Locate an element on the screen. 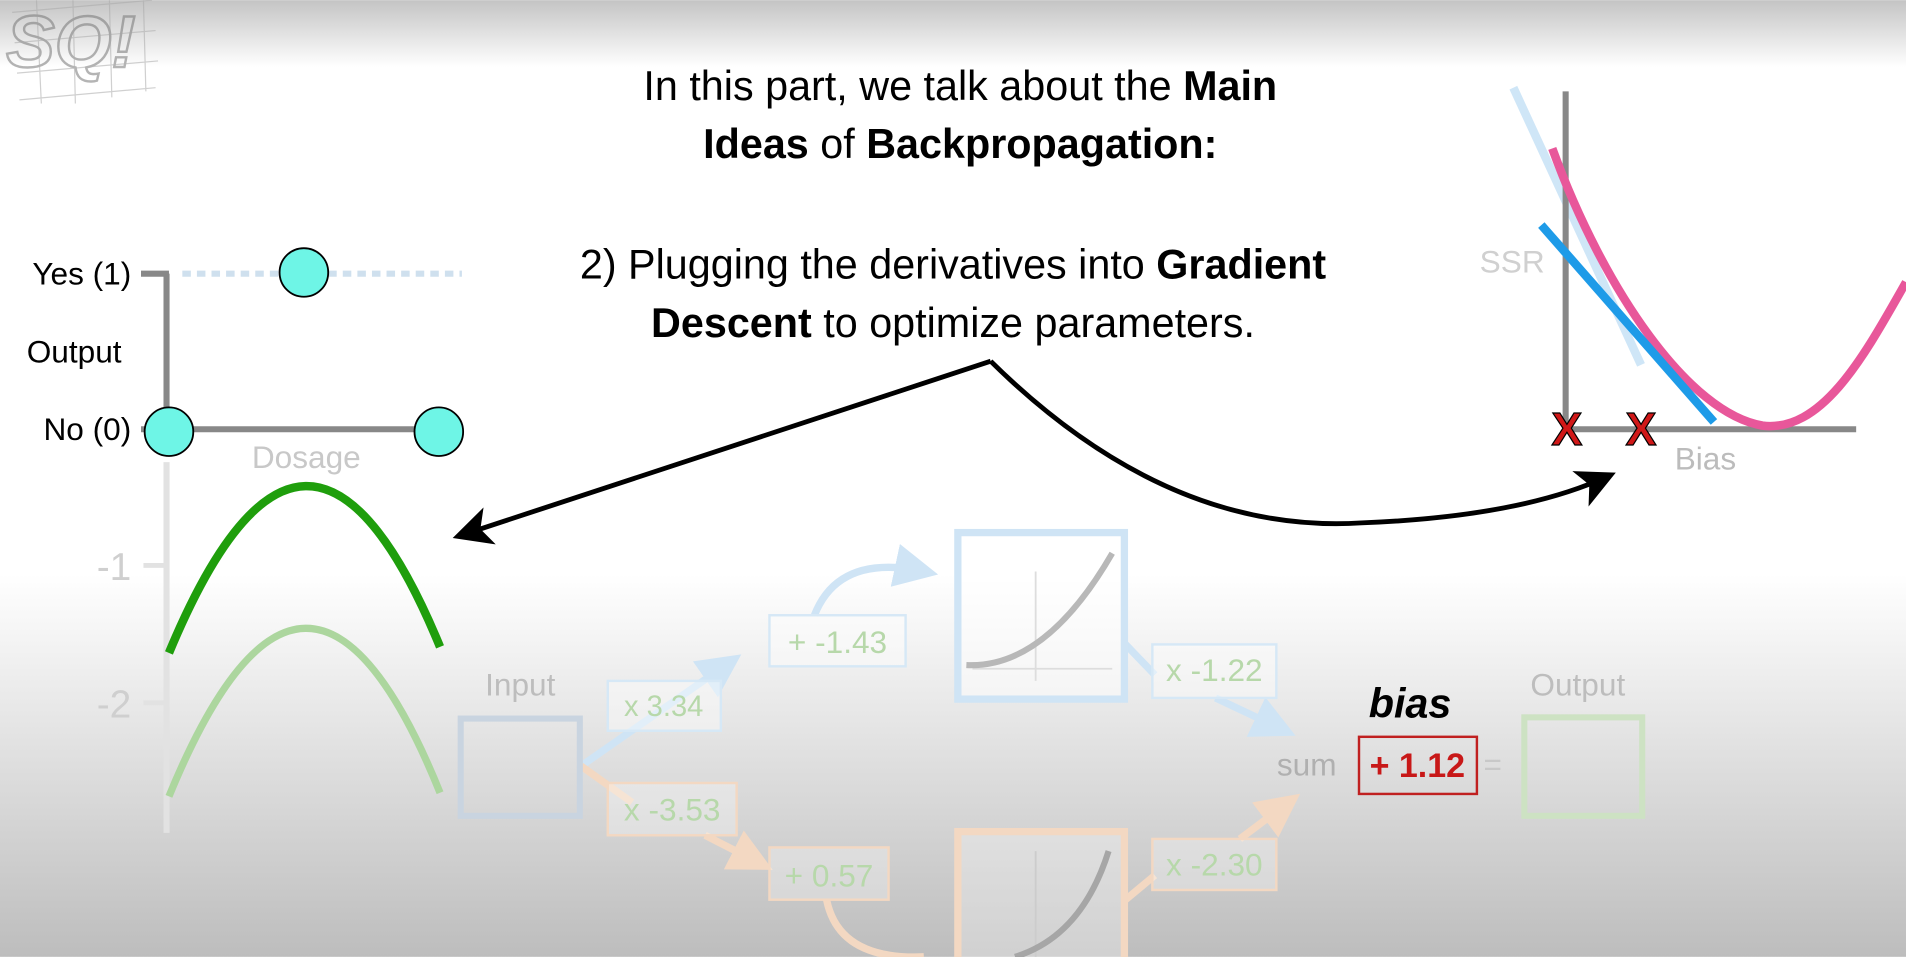  weight-3: x -1.22 is located at coordinates (1214, 670).